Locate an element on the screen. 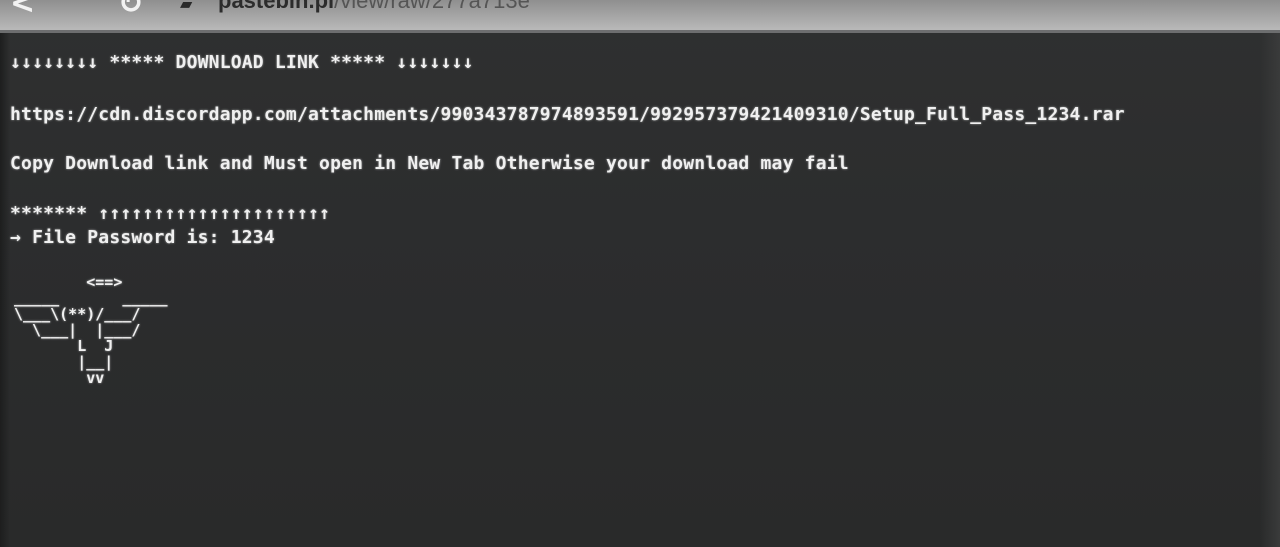 Image resolution: width=1280 pixels, height=547 pixels. back-arrow-icon: < is located at coordinates (22, 10).